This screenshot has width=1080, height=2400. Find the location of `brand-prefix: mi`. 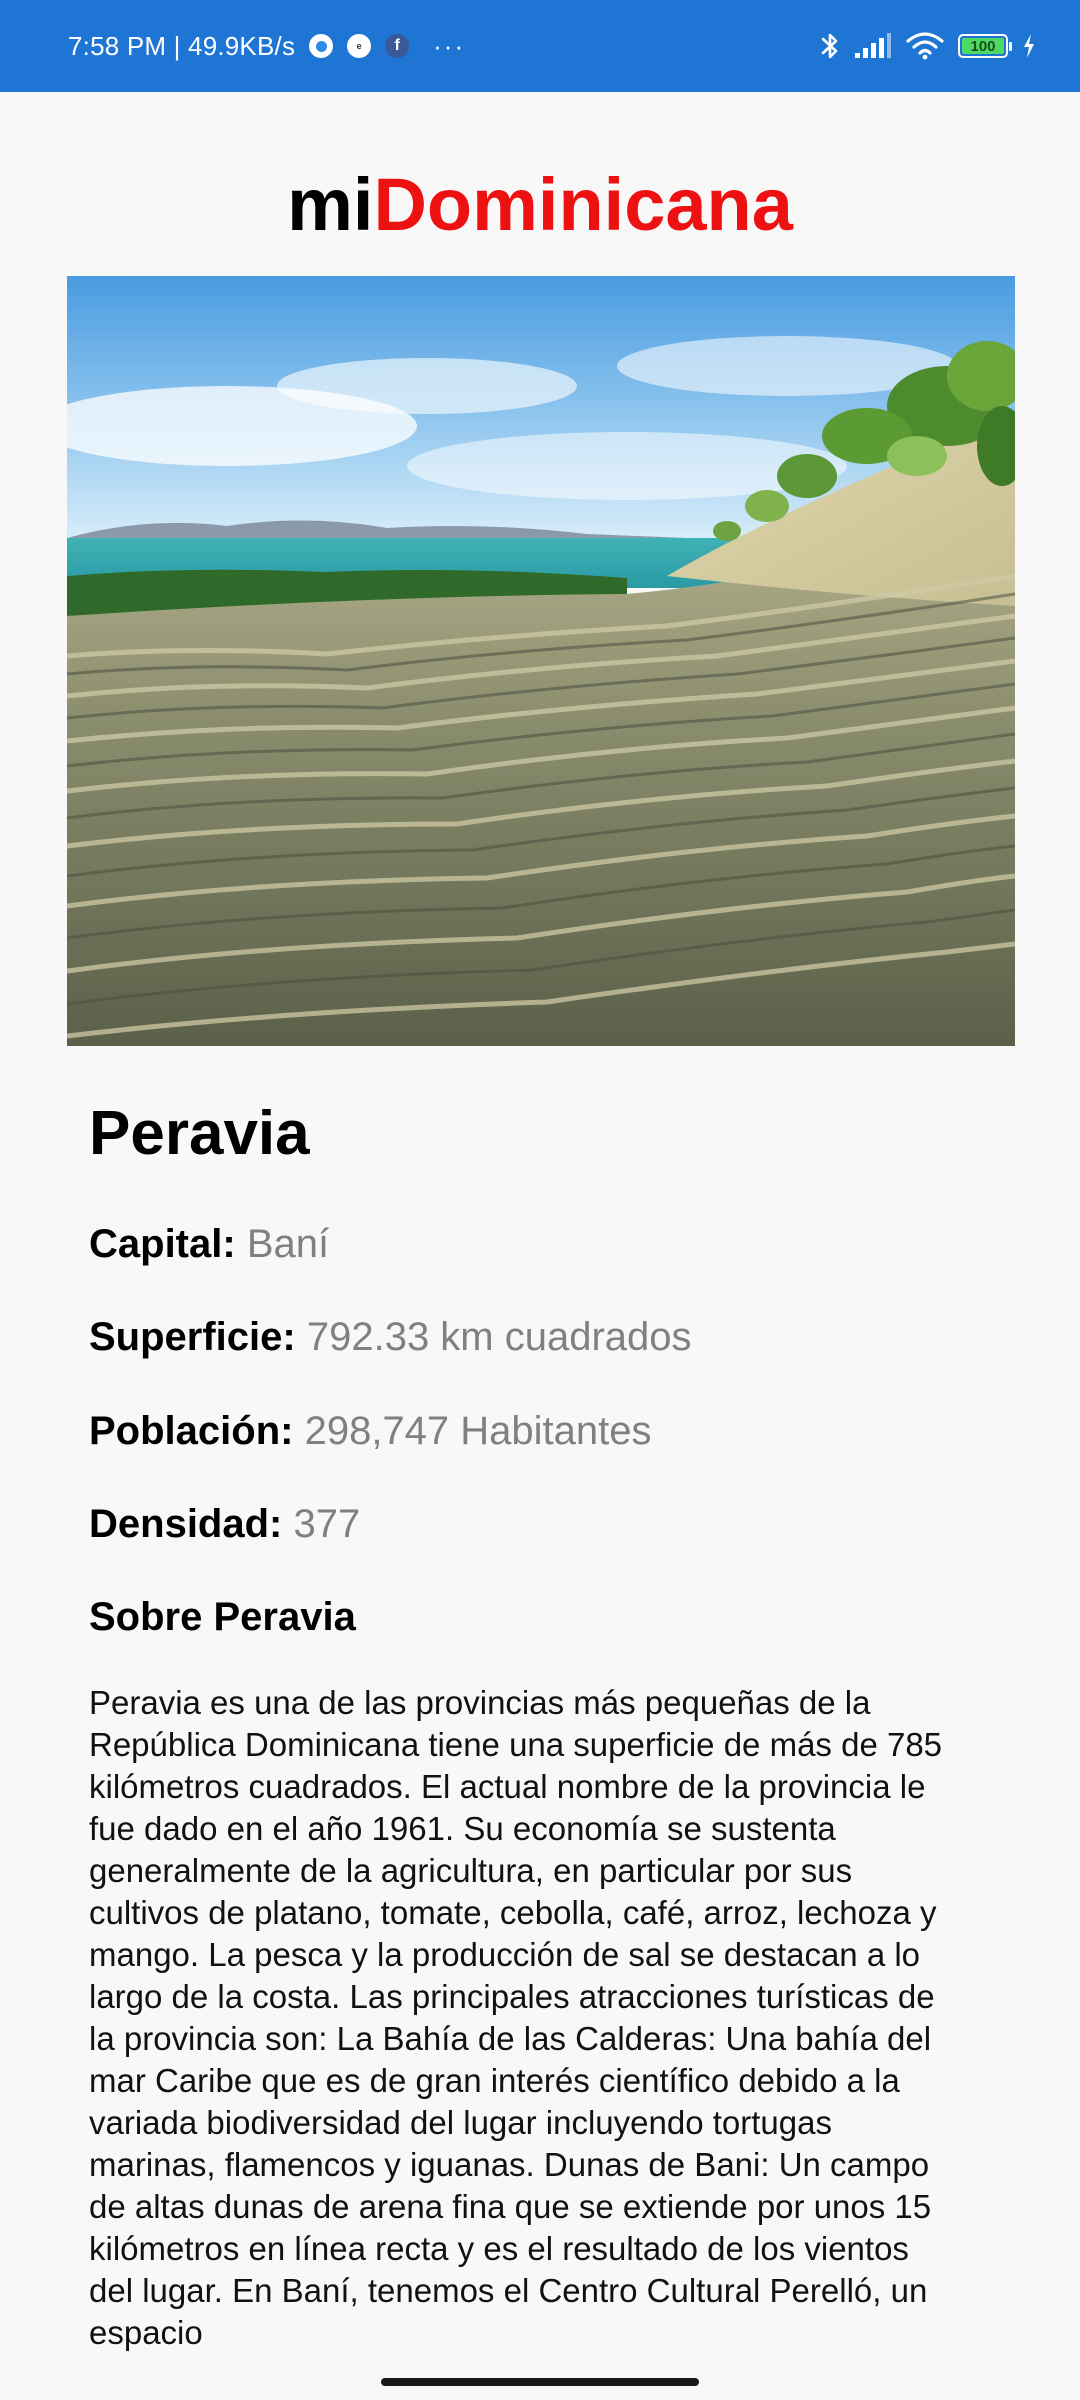

brand-prefix: mi is located at coordinates (330, 204).